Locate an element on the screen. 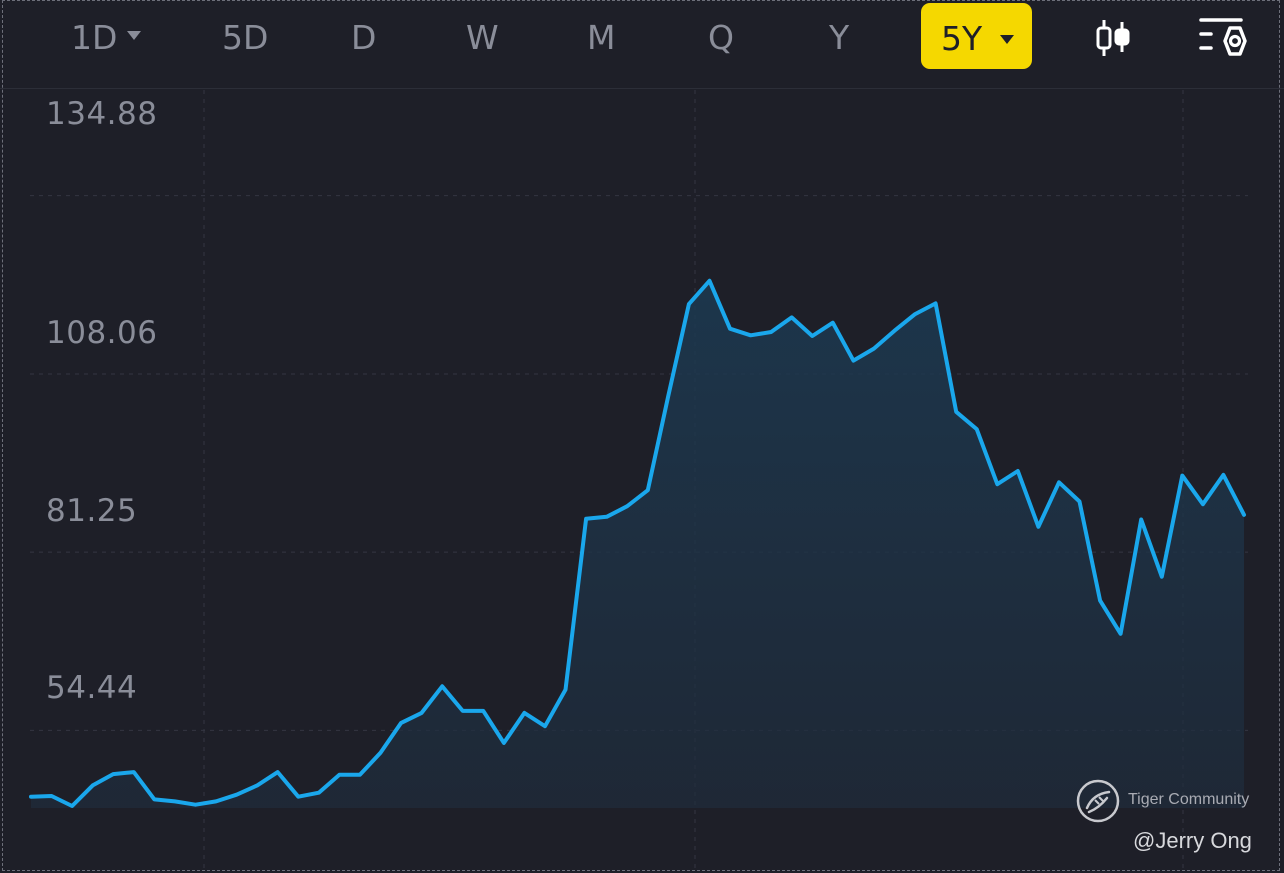  y-tick-label: 108.06 is located at coordinates (102, 333).